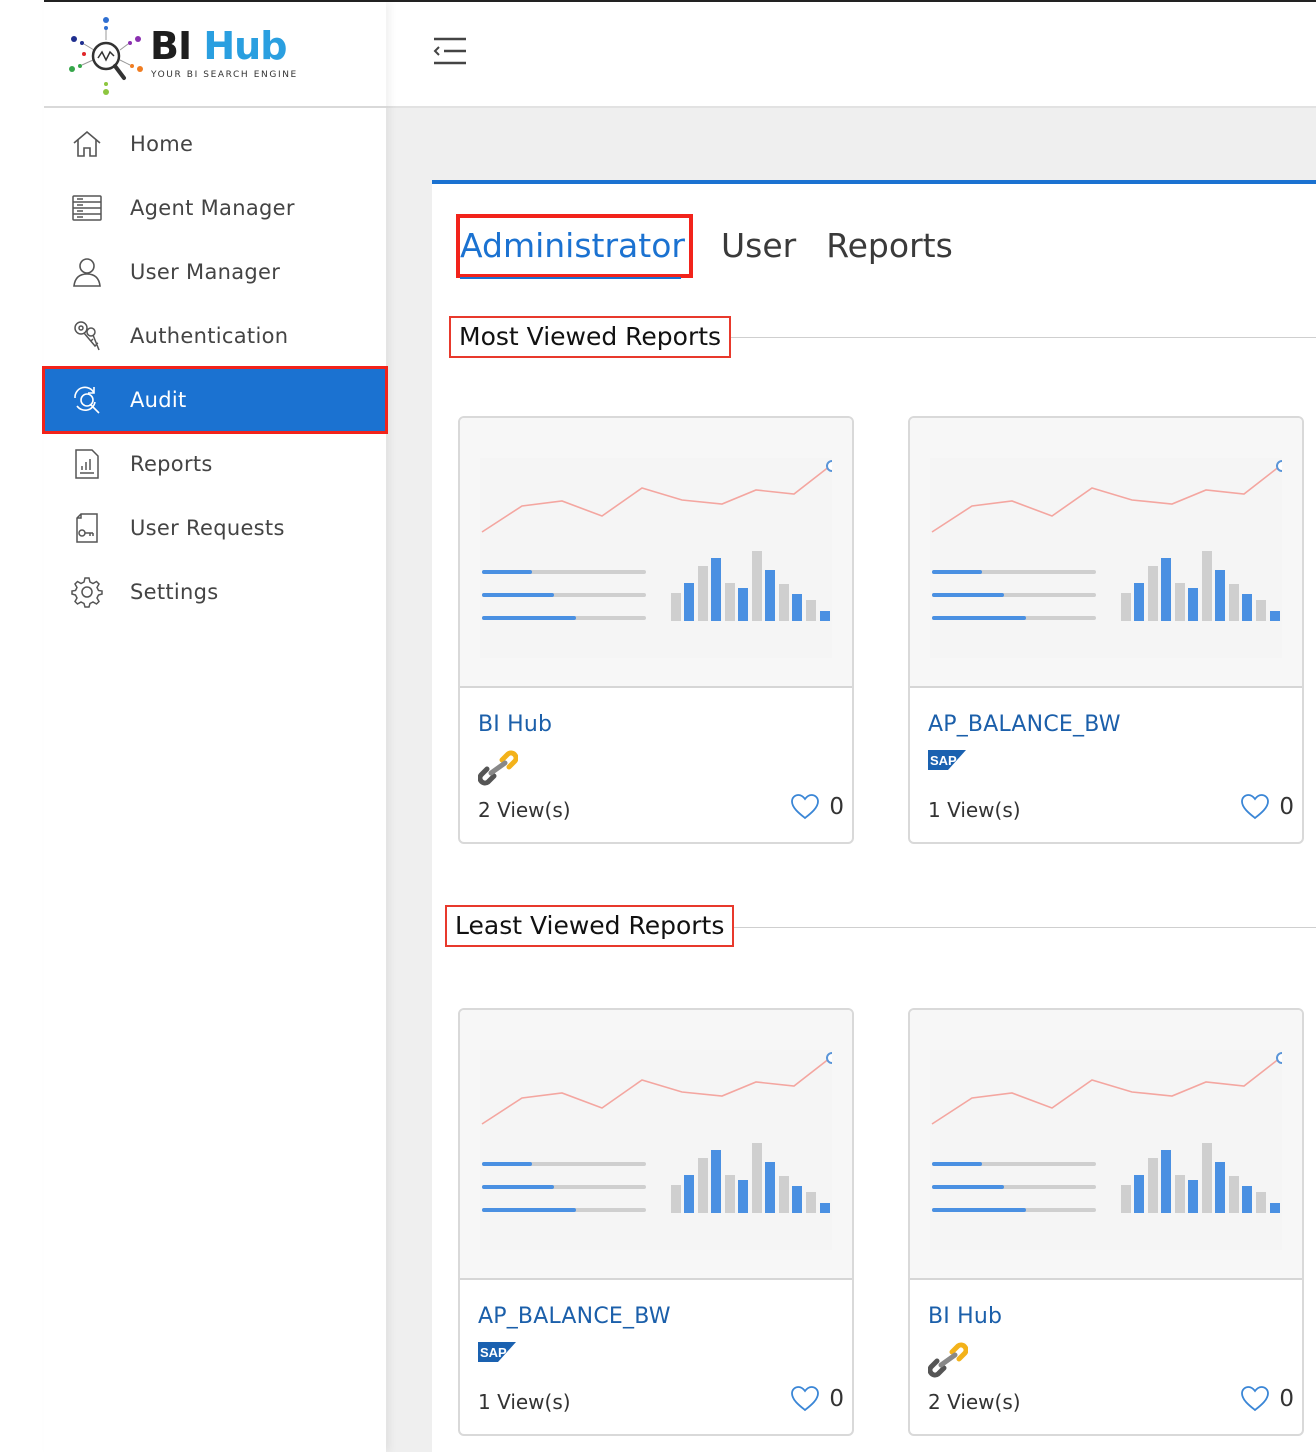 The image size is (1316, 1452). Describe the element at coordinates (171, 464) in the screenshot. I see `sidebar-item-label: Reports` at that location.